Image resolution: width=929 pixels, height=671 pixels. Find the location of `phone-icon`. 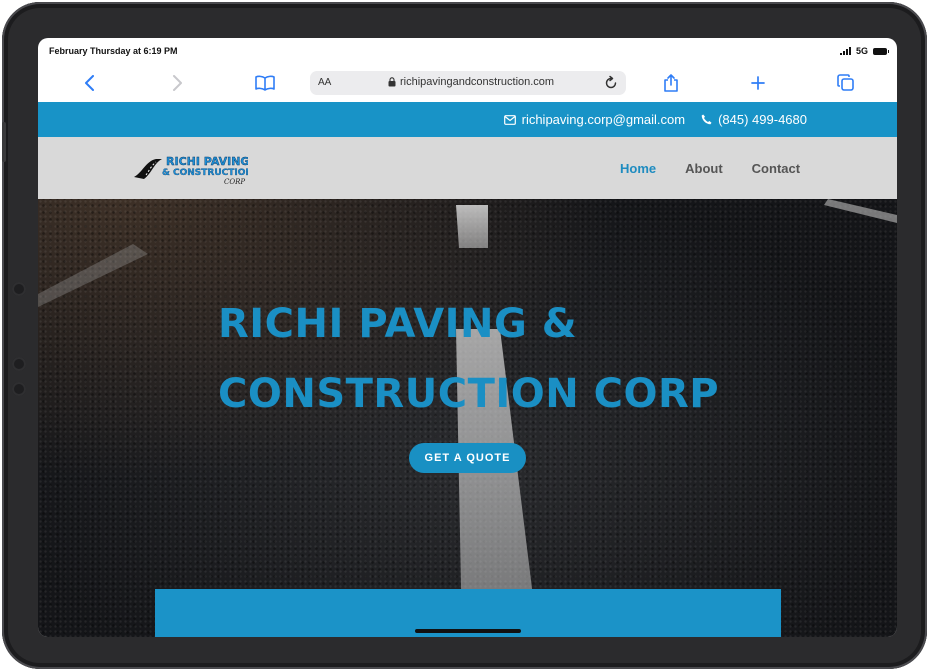

phone-icon is located at coordinates (706, 119).